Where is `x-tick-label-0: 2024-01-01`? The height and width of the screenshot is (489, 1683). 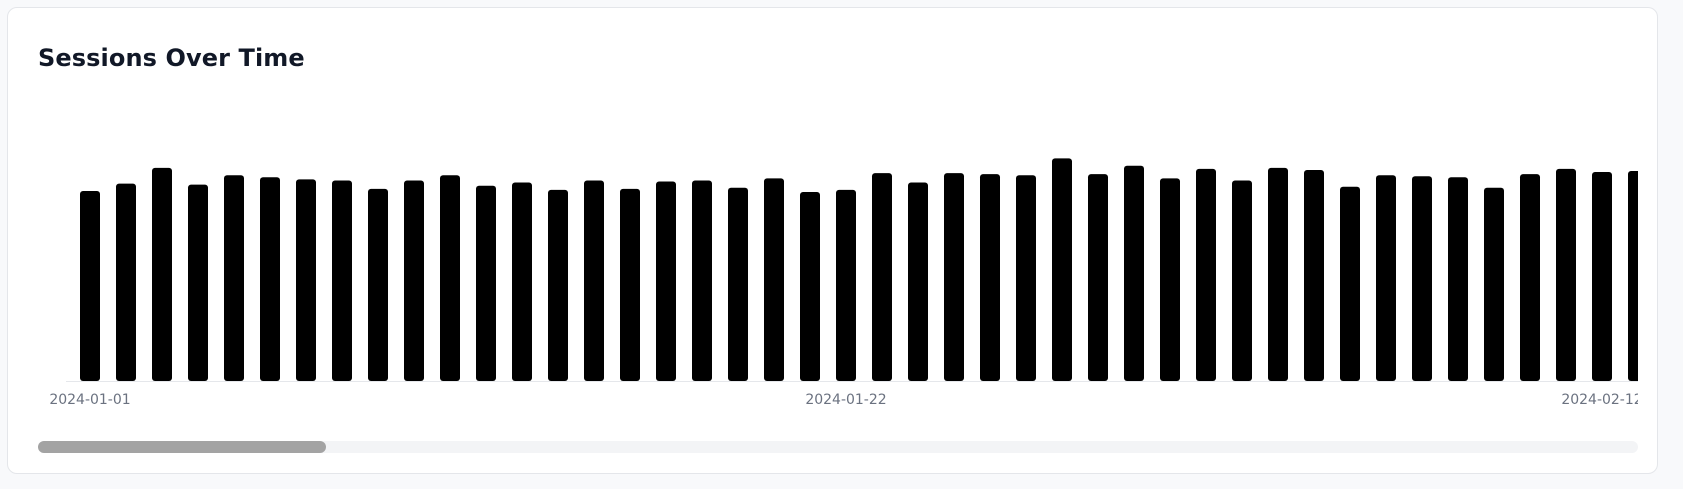
x-tick-label-0: 2024-01-01 is located at coordinates (89, 400).